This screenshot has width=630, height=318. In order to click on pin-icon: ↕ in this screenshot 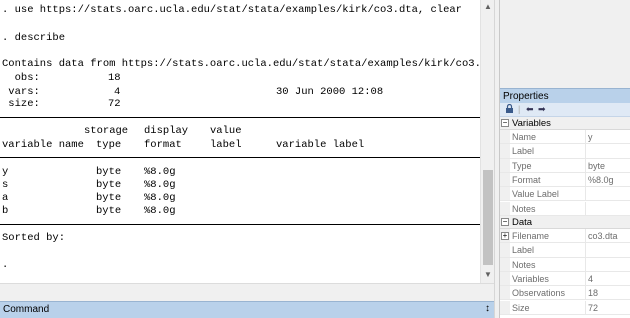, I will do `click(487, 308)`.